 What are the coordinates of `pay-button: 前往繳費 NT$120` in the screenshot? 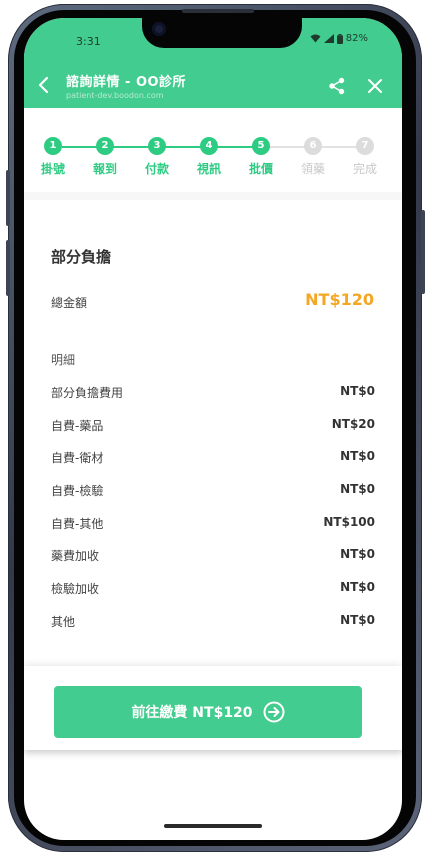 It's located at (208, 712).